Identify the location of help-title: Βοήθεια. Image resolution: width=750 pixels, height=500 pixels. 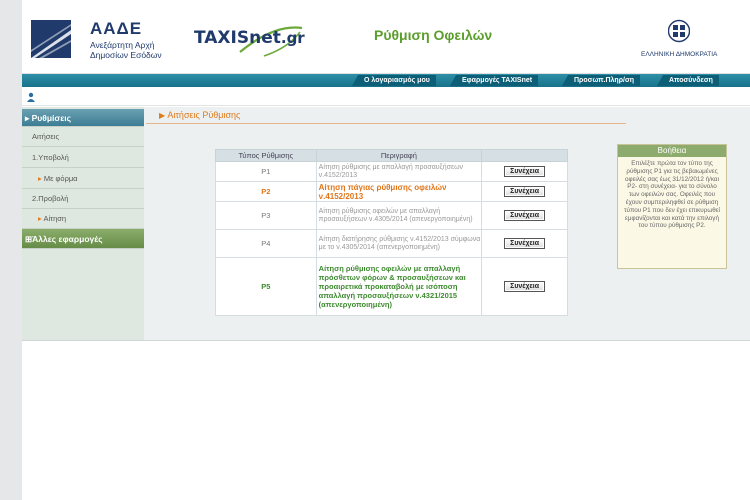
(672, 151).